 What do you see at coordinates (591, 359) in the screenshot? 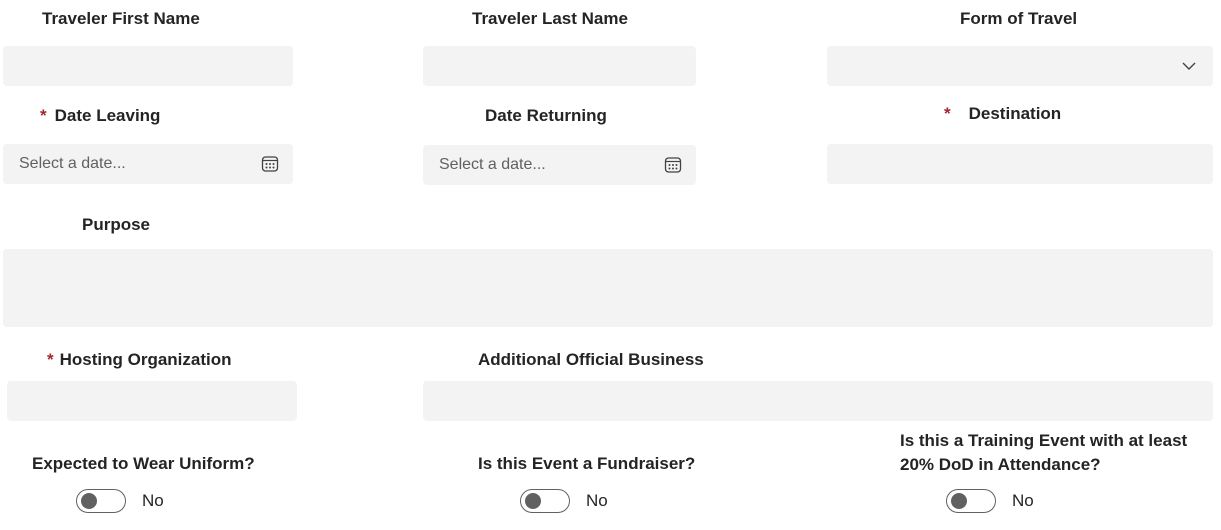
I see `additional-business-label: Additional Official Business` at bounding box center [591, 359].